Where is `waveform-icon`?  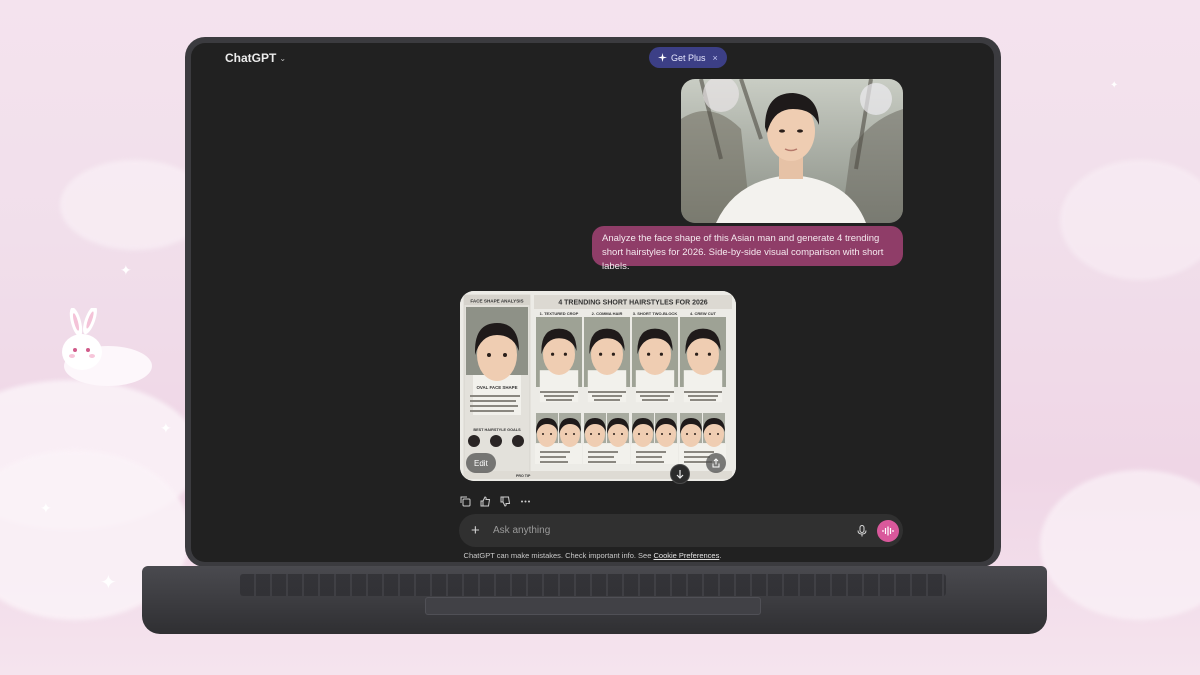 waveform-icon is located at coordinates (888, 530).